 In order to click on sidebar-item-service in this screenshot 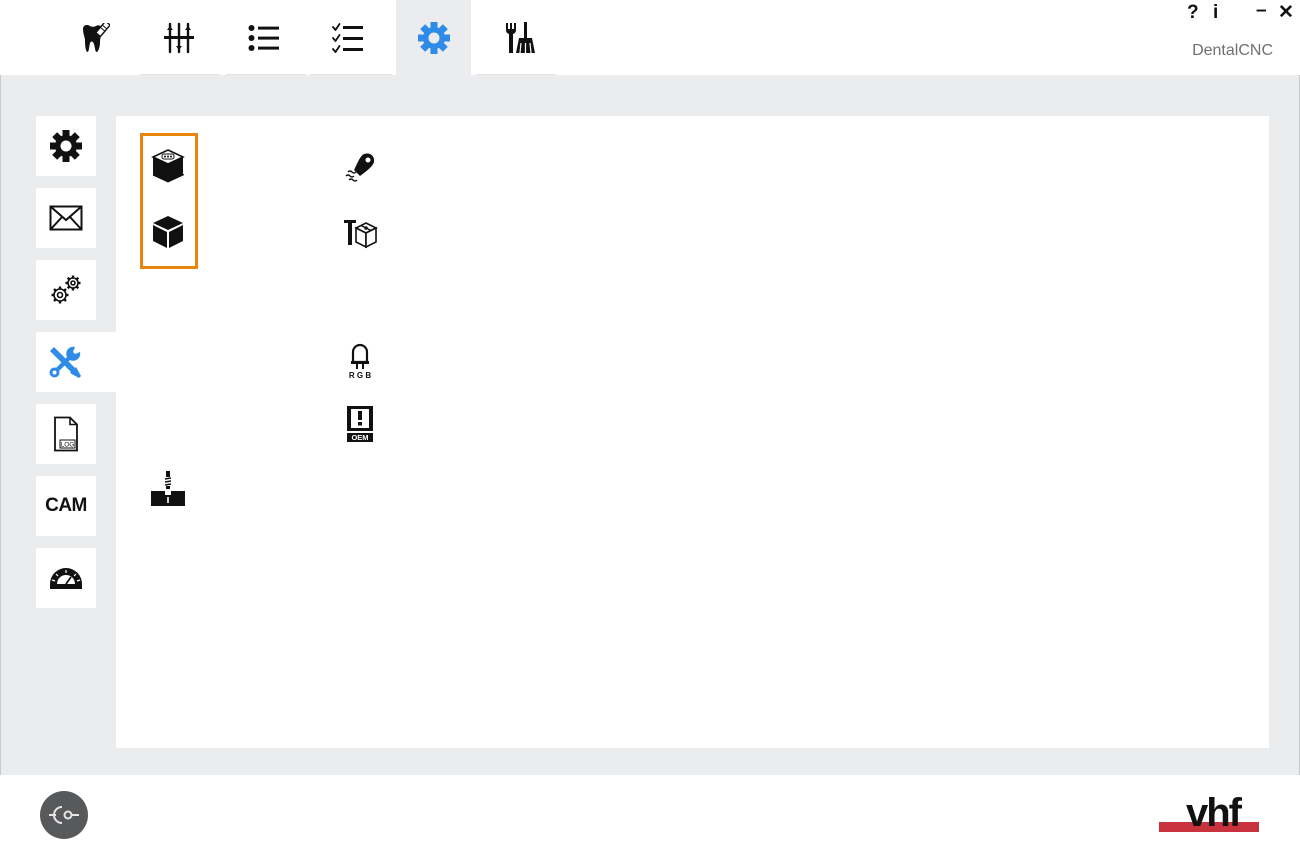, I will do `click(76, 362)`.